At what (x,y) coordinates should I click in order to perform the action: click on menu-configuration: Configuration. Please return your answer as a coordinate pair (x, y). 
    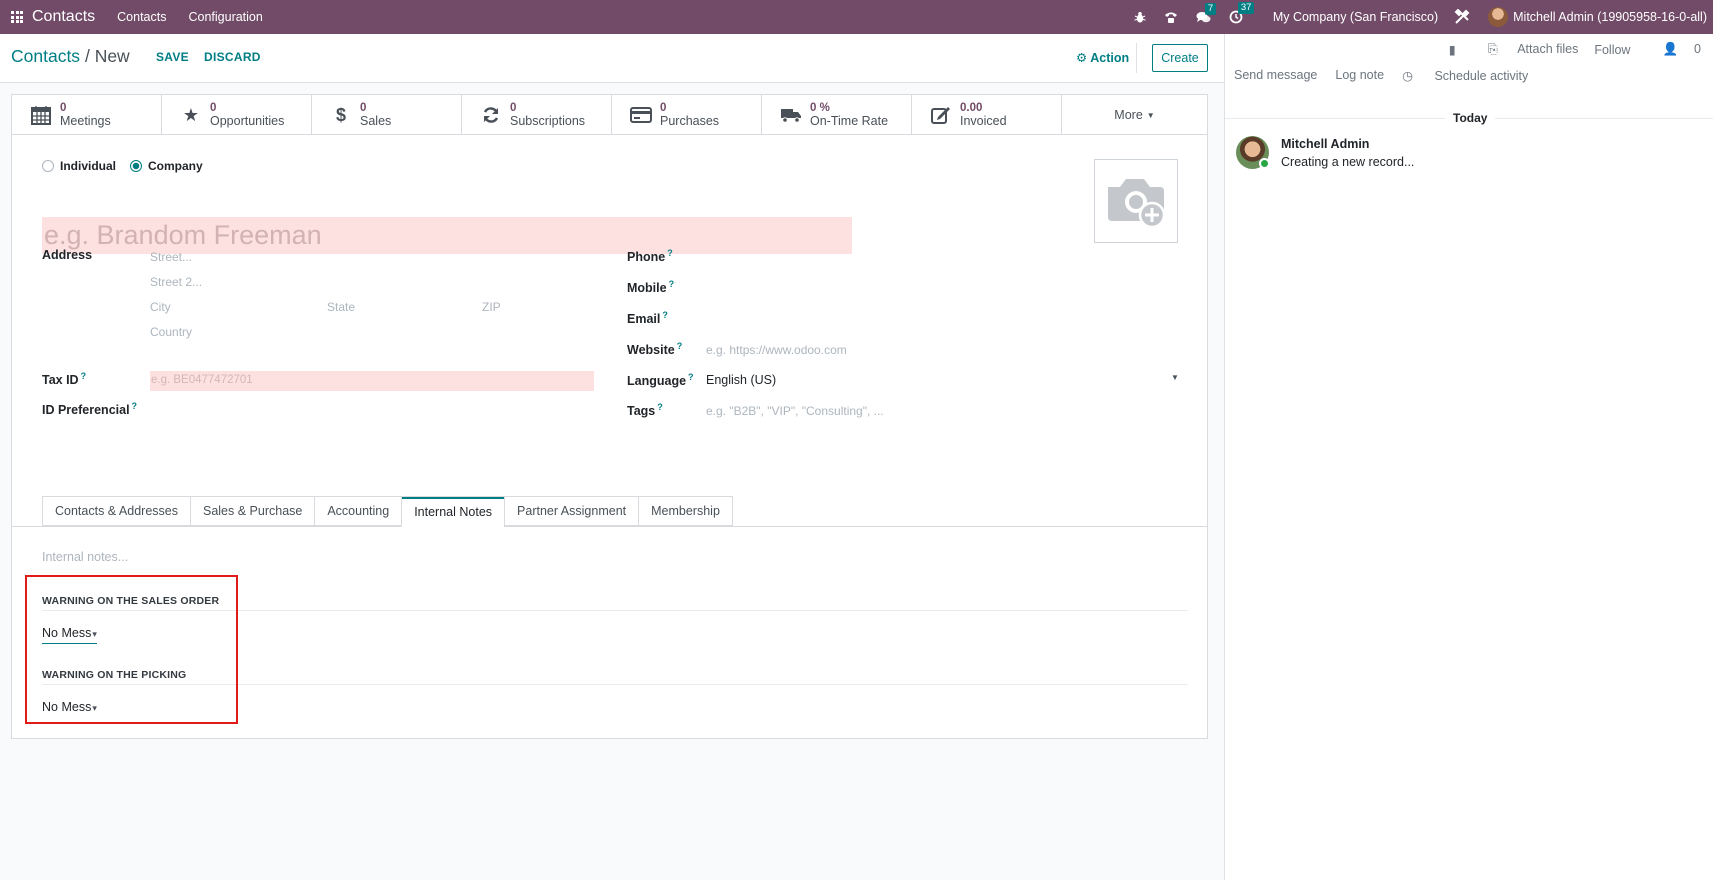
    Looking at the image, I should click on (225, 17).